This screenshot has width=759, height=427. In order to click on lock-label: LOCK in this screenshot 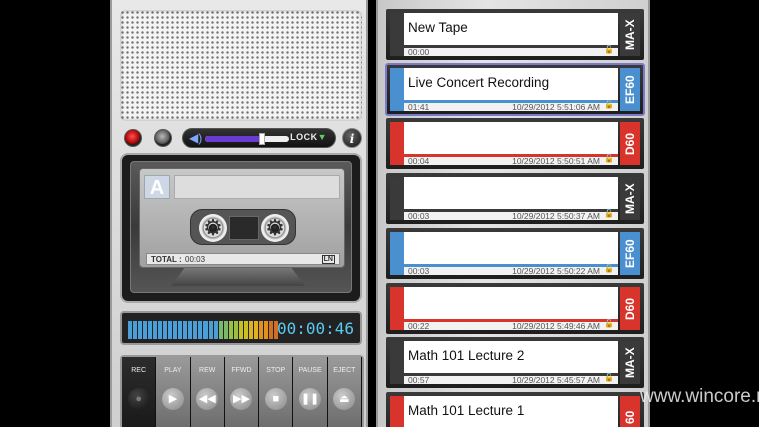, I will do `click(304, 137)`.